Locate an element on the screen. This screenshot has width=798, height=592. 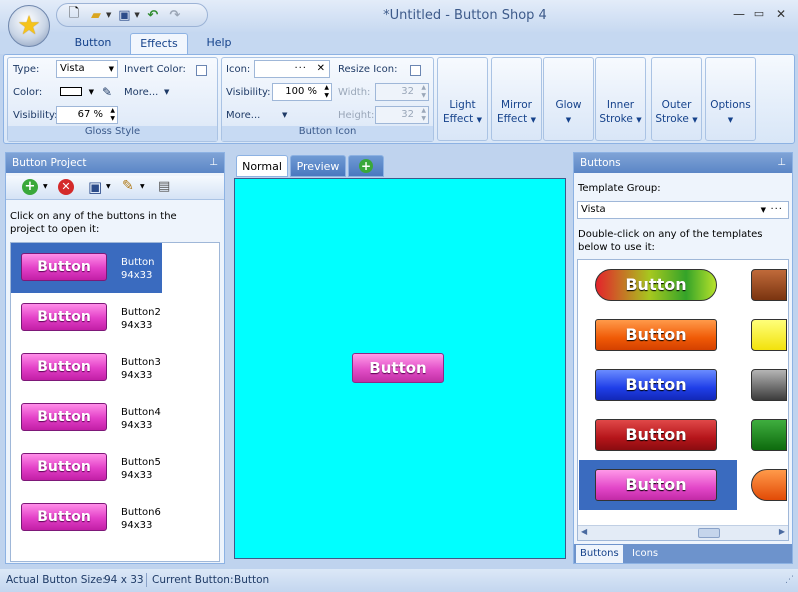
canvas-button-preview: Button is located at coordinates (398, 368).